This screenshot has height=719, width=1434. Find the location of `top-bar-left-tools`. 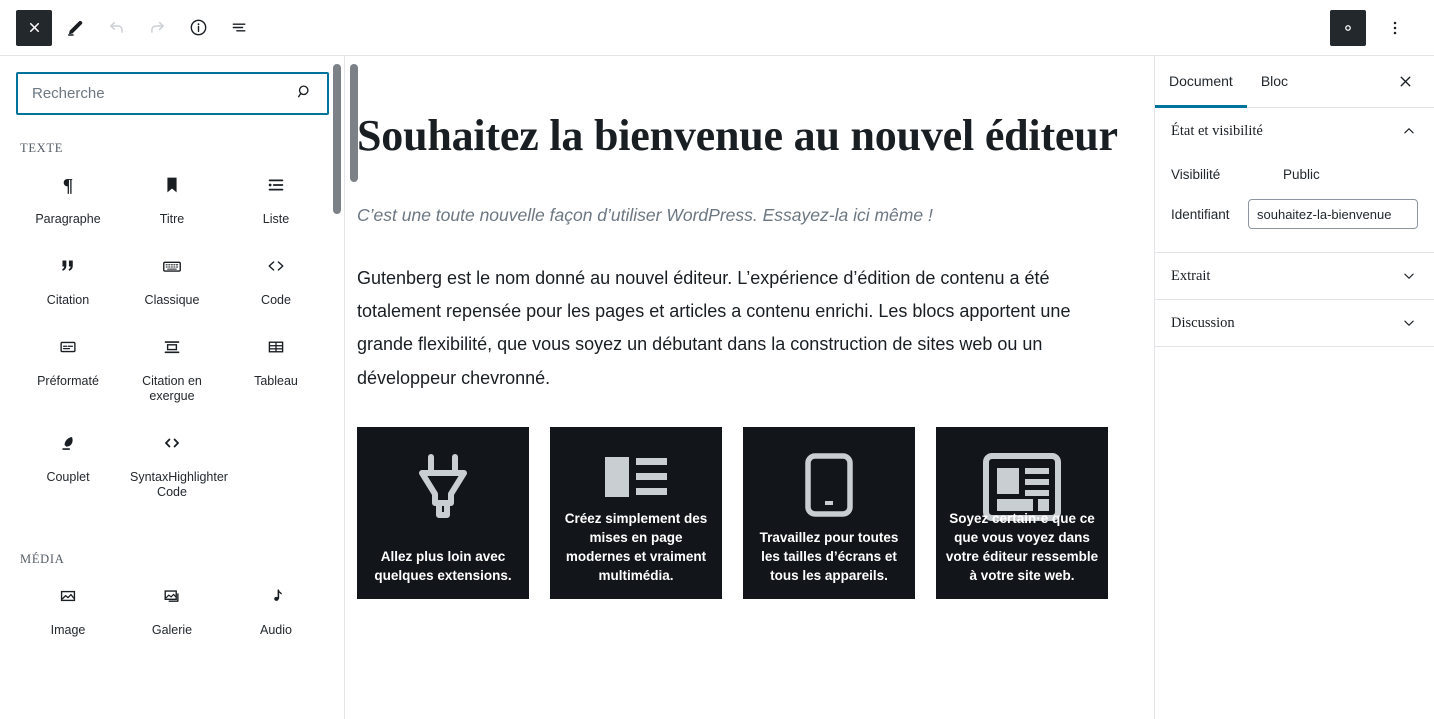

top-bar-left-tools is located at coordinates (139, 27).